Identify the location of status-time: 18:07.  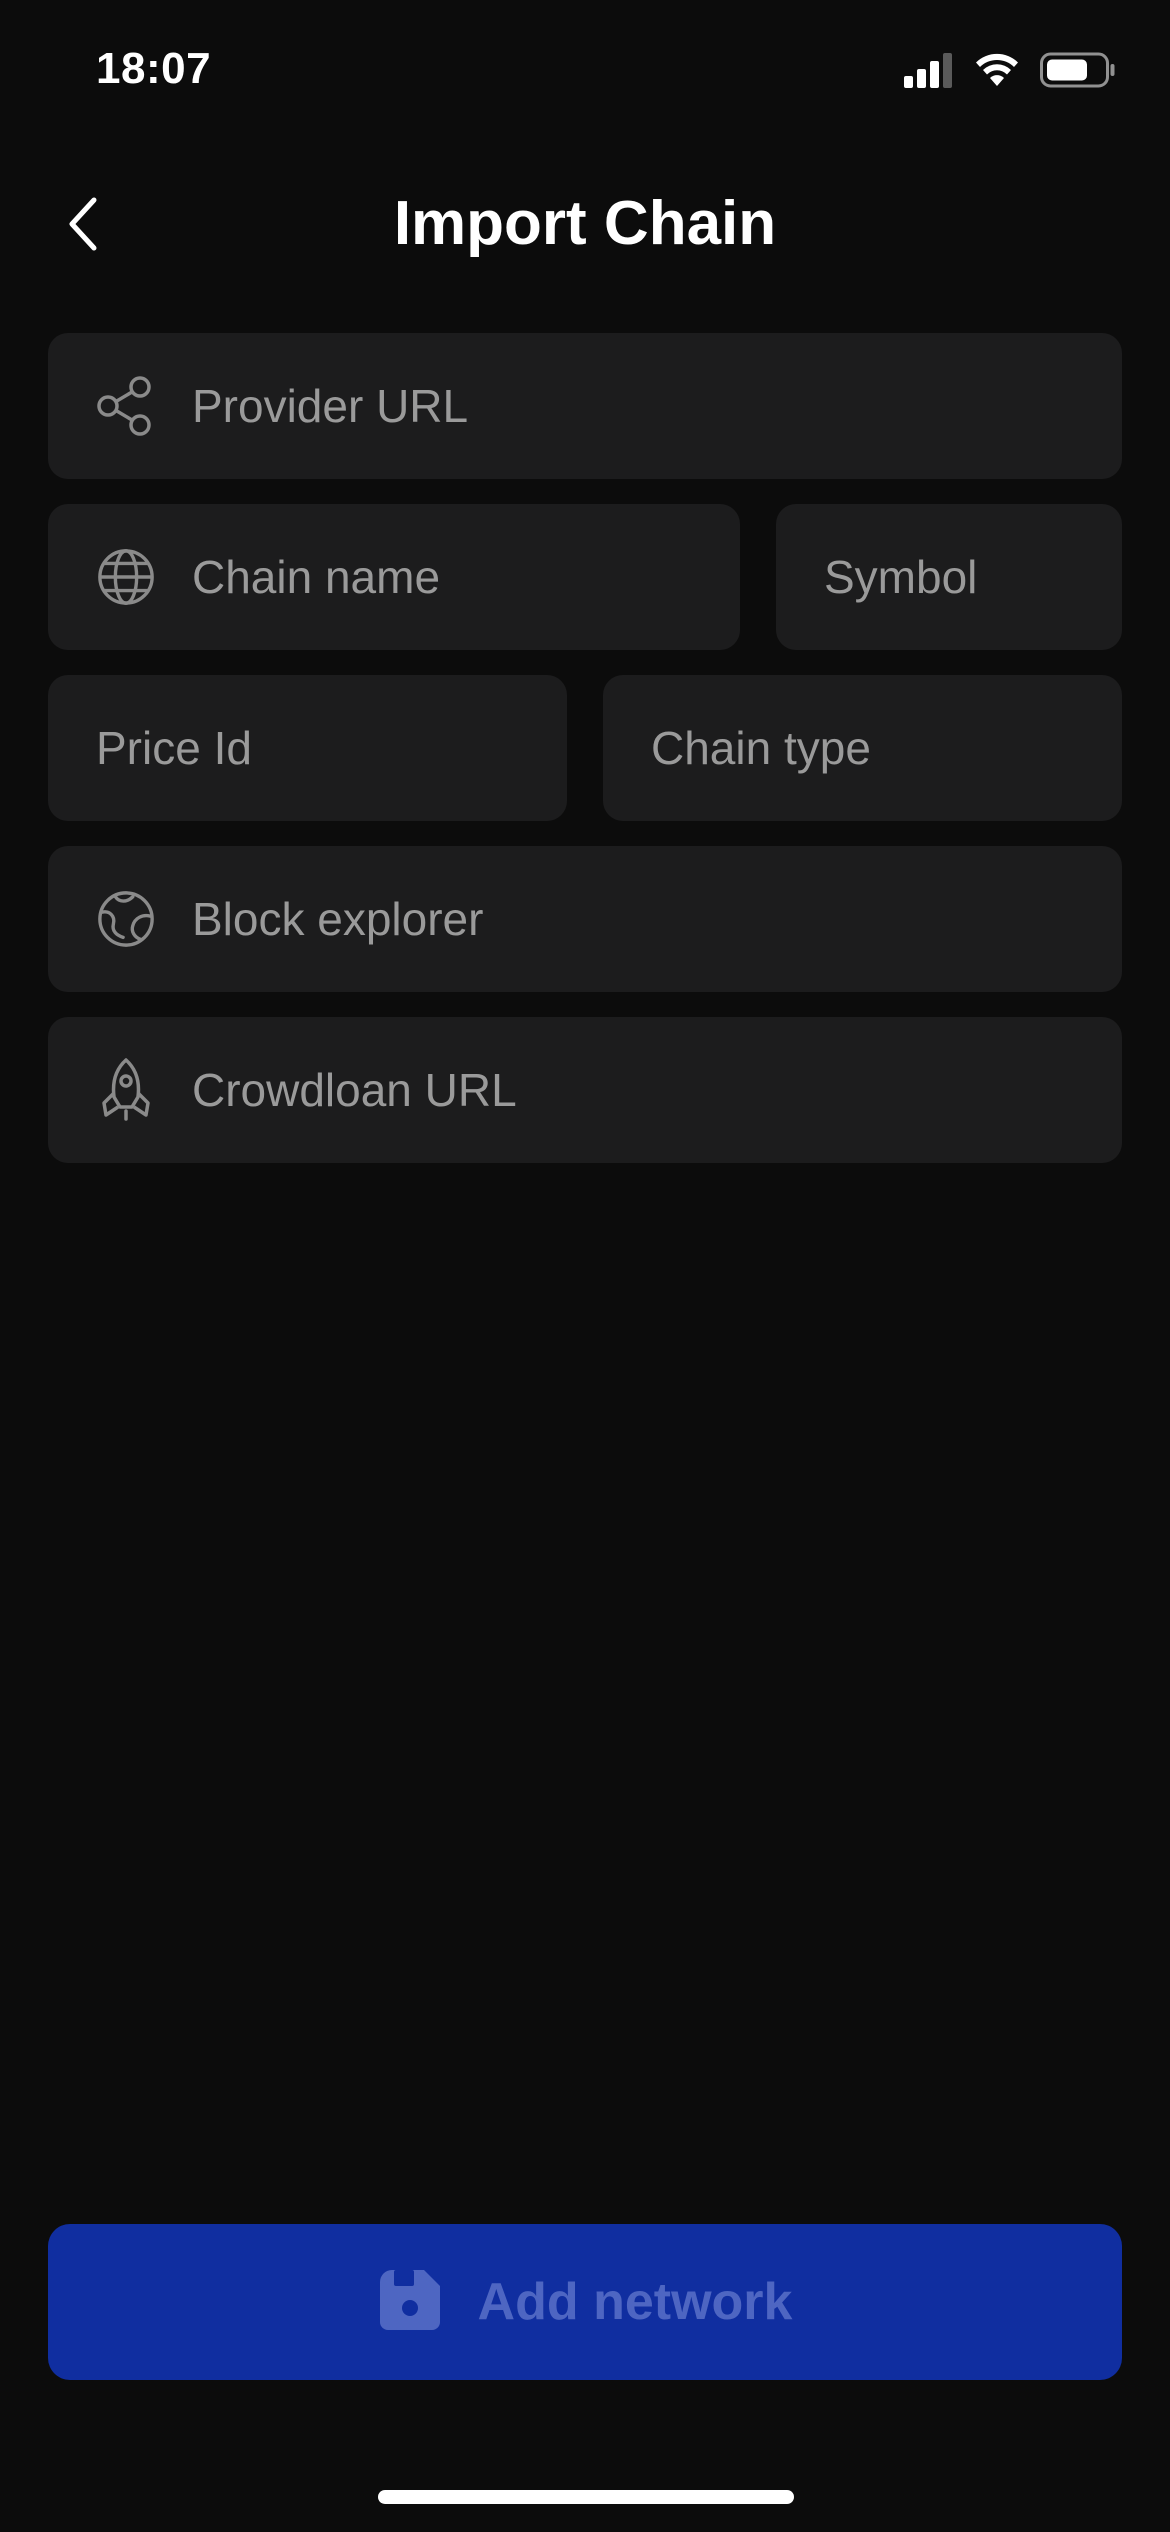
(154, 68).